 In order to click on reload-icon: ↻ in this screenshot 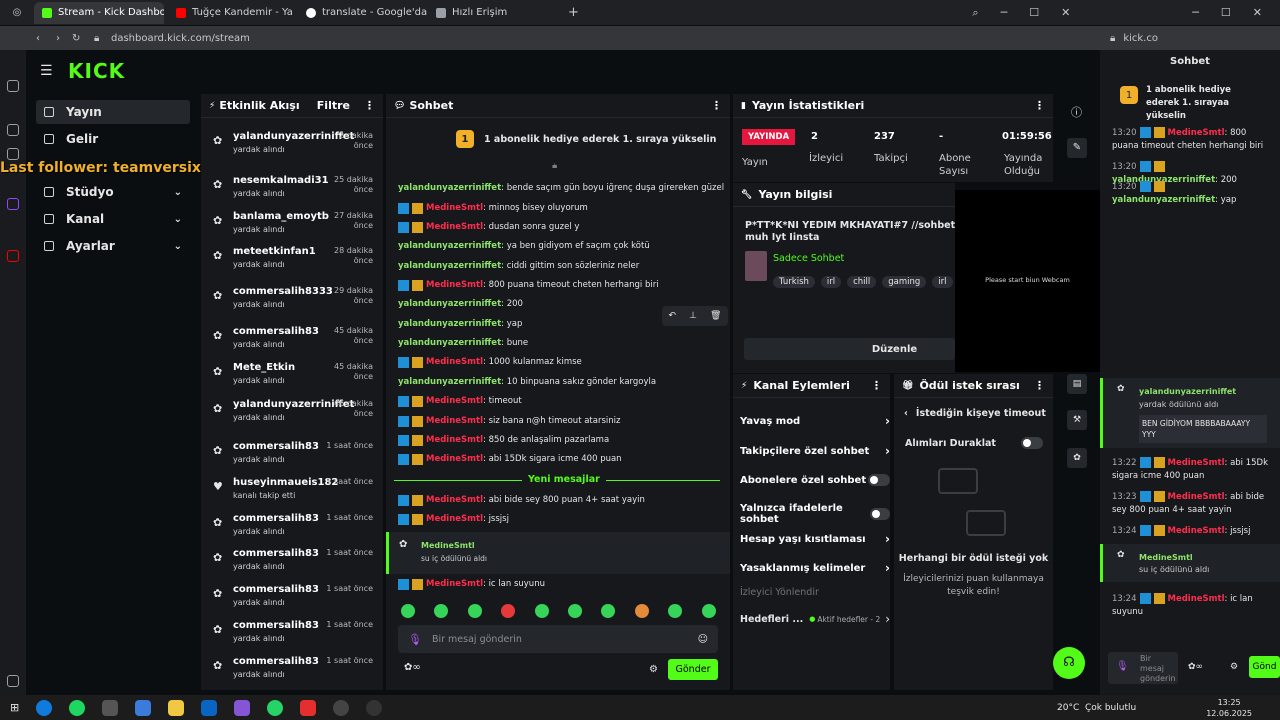, I will do `click(76, 38)`.